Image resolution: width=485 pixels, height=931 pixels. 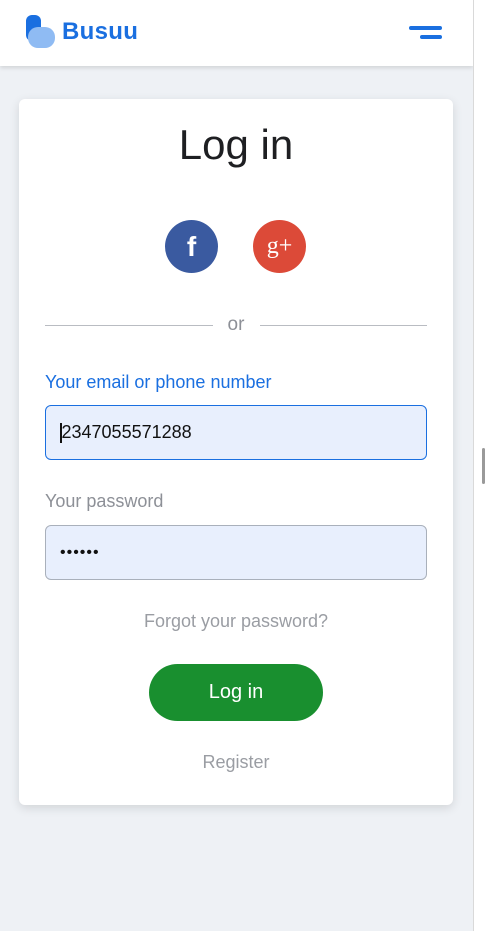 I want to click on facebook-login-button: f, so click(x=191, y=246).